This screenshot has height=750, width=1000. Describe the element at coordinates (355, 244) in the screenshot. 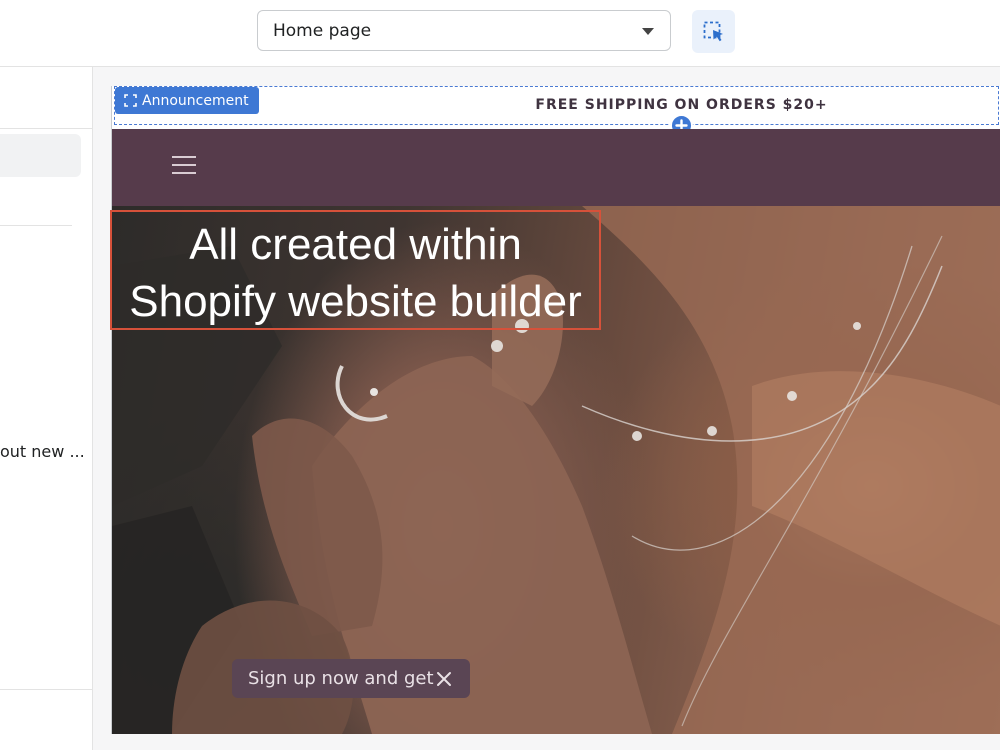

I see `hero-headline-line1: All created within` at that location.